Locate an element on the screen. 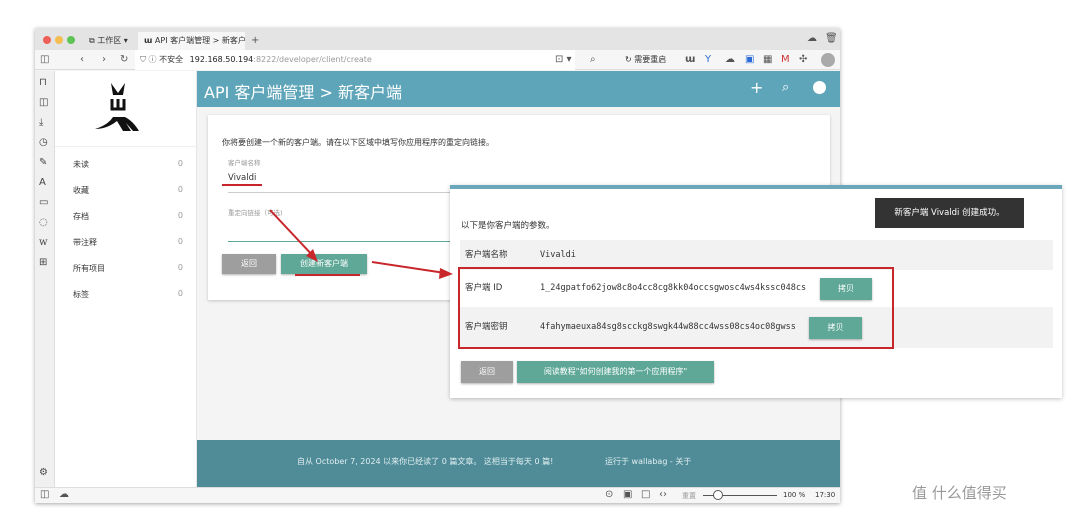 This screenshot has height=523, width=1080. arrow-head is located at coordinates (446, 273).